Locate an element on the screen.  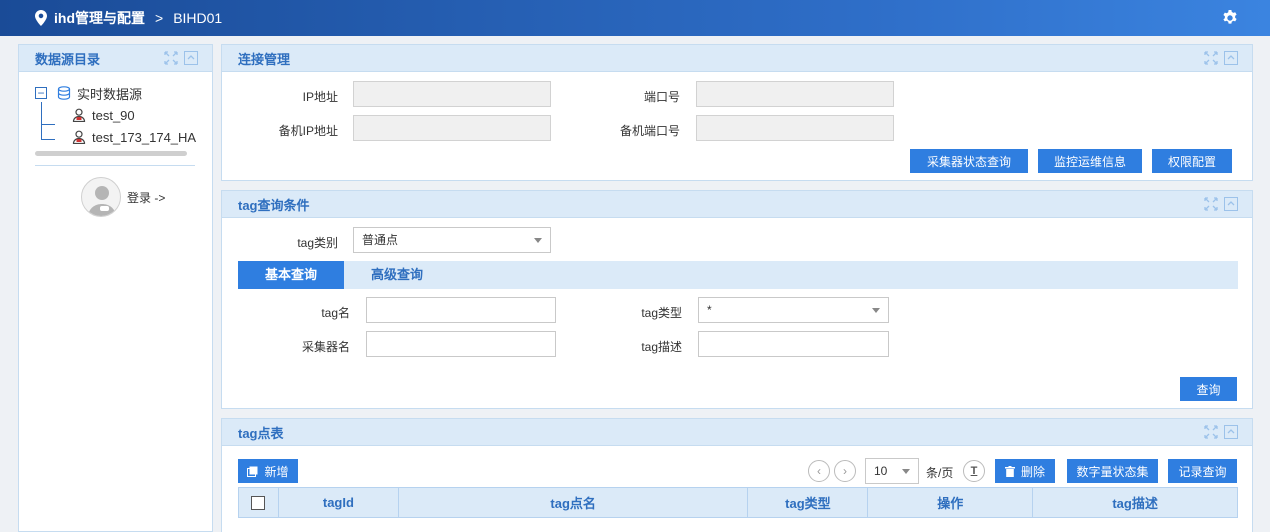
page-size-value: 10 is located at coordinates (881, 471).